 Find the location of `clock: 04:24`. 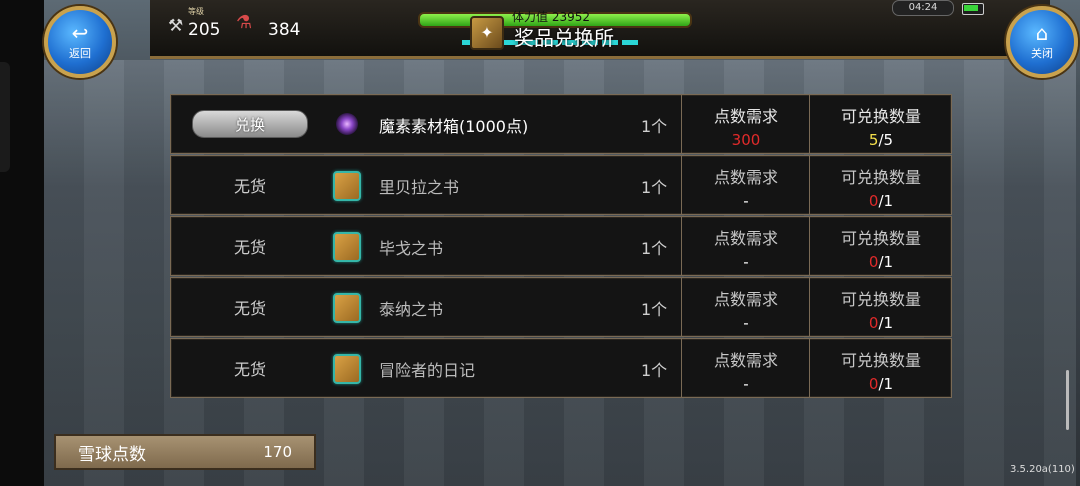

clock: 04:24 is located at coordinates (923, 8).